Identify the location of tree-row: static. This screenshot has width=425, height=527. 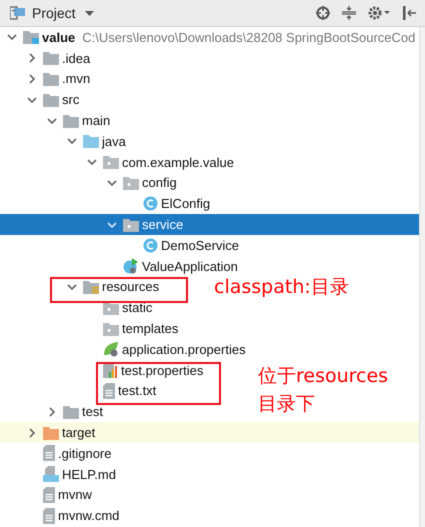
(78, 307).